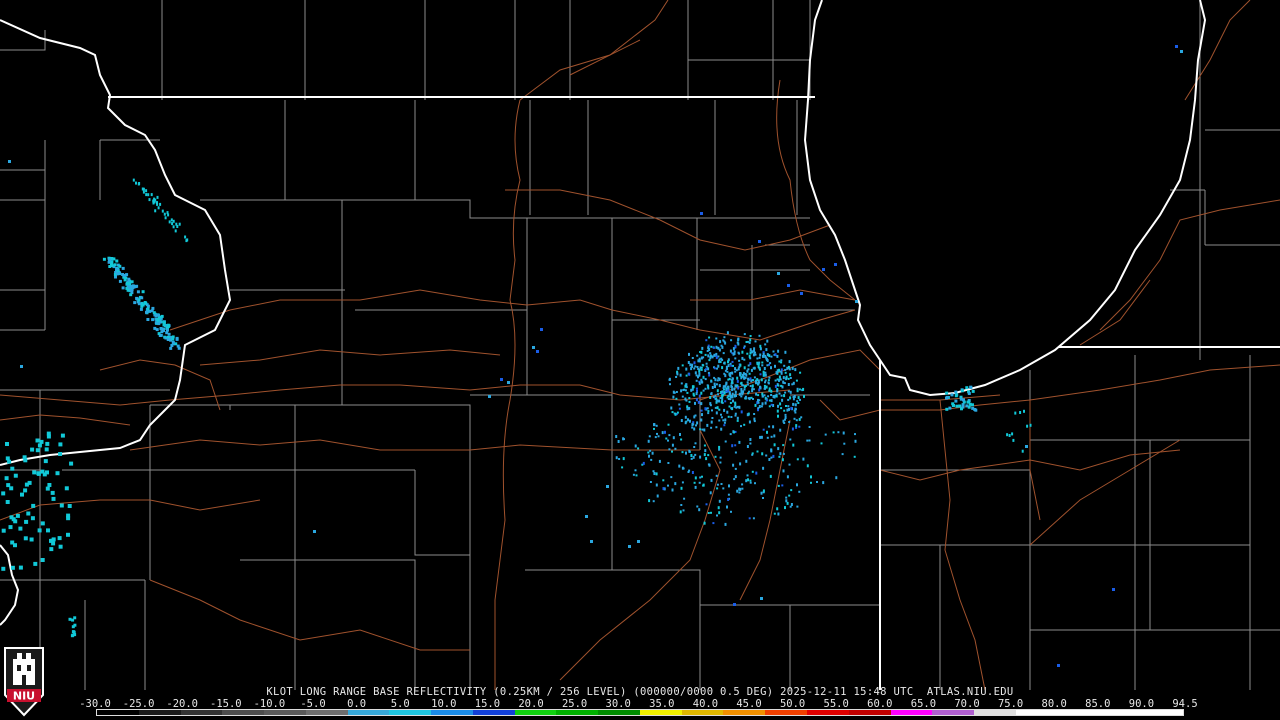 The image size is (1280, 720). I want to click on niu-logo: NIU, so click(24, 682).